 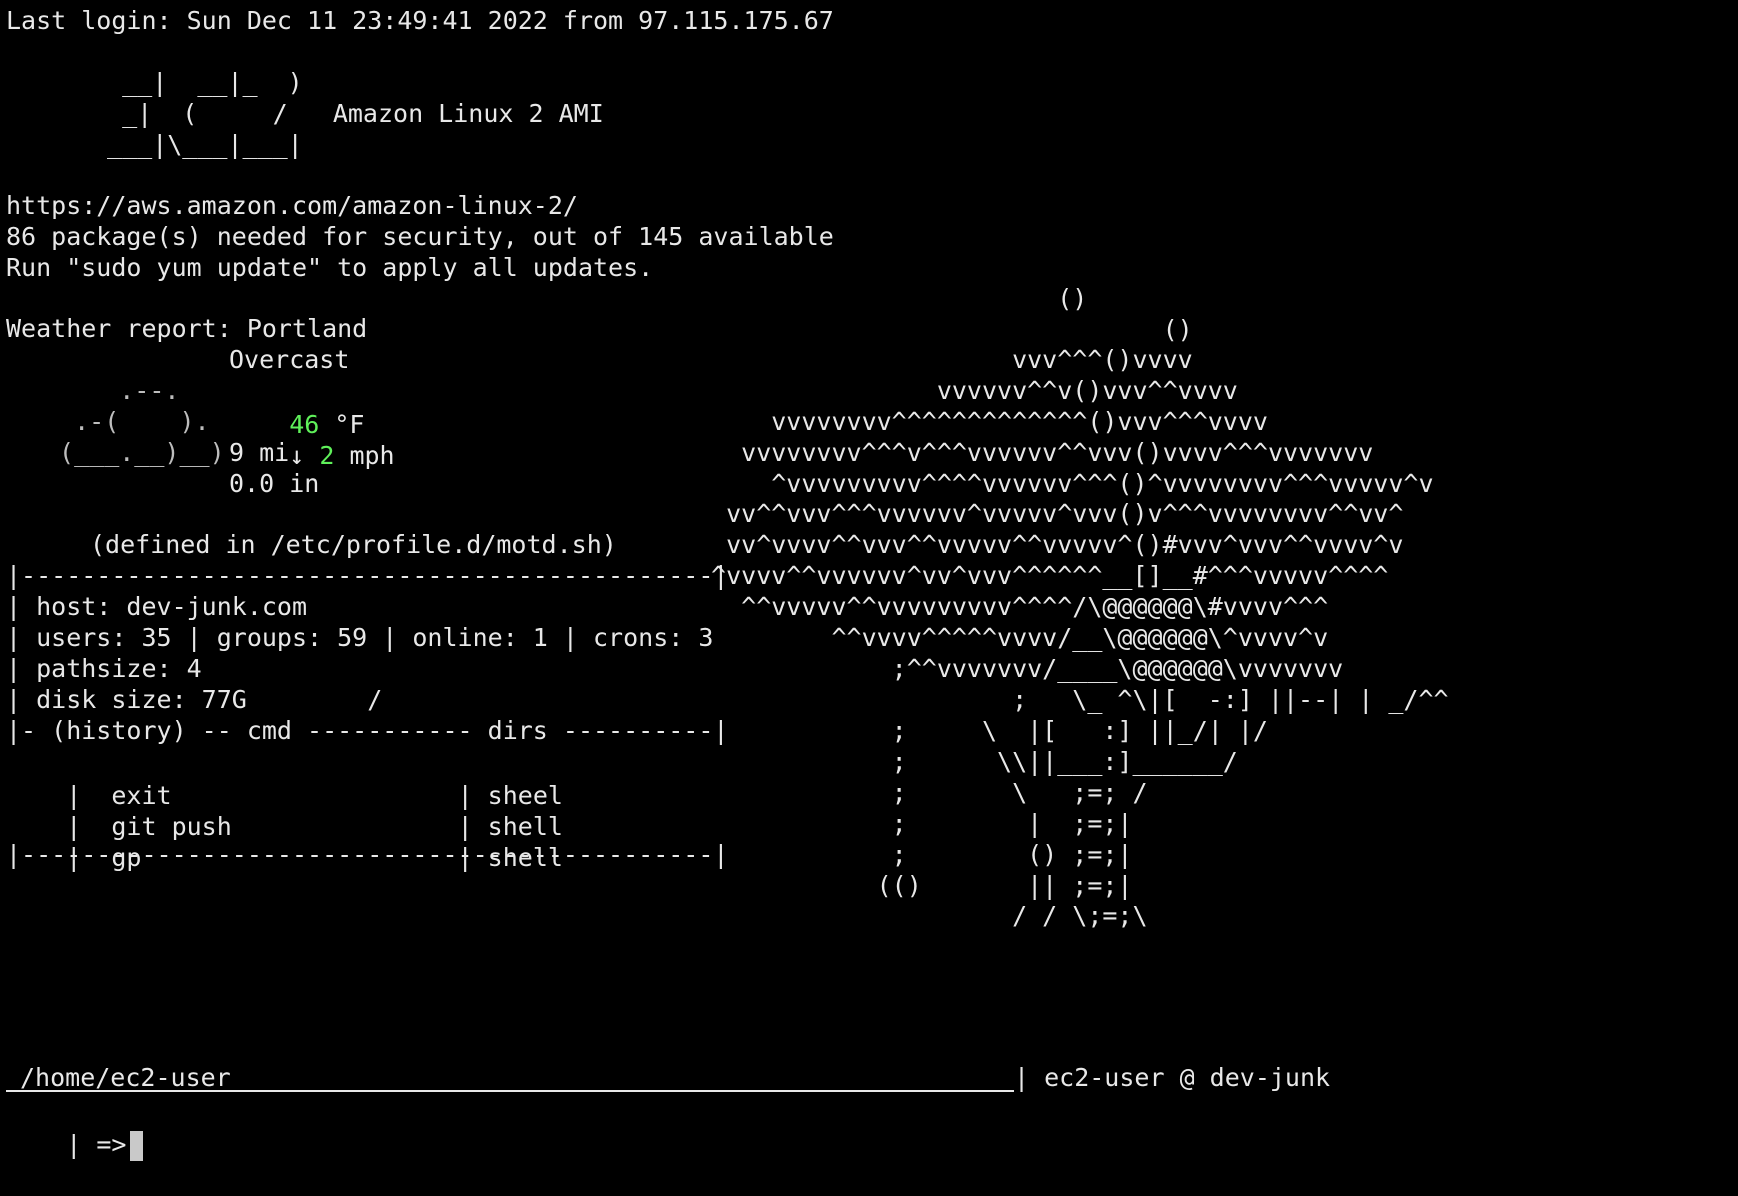 I want to click on ascii-art-line: vvv^^^()vvvv, so click(x=944, y=359).